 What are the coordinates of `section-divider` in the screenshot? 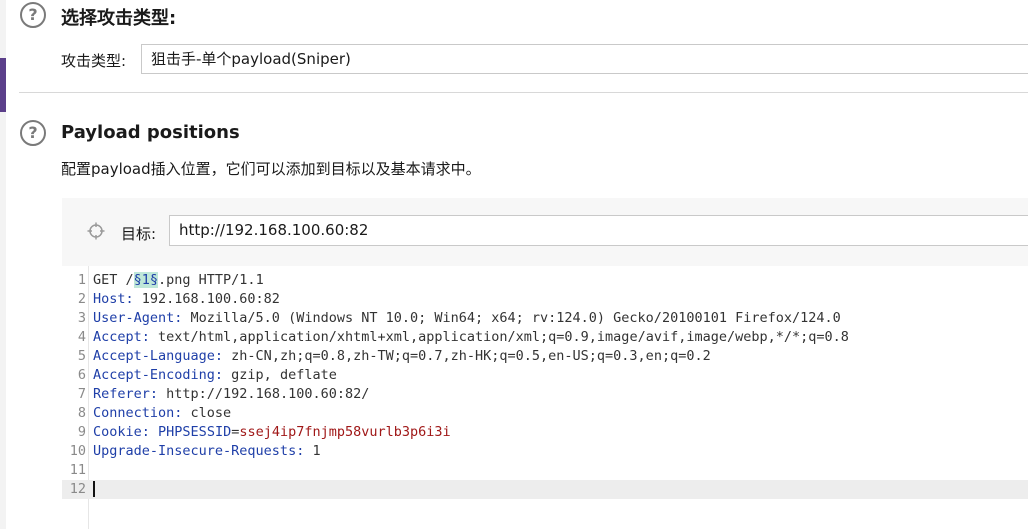 It's located at (523, 92).